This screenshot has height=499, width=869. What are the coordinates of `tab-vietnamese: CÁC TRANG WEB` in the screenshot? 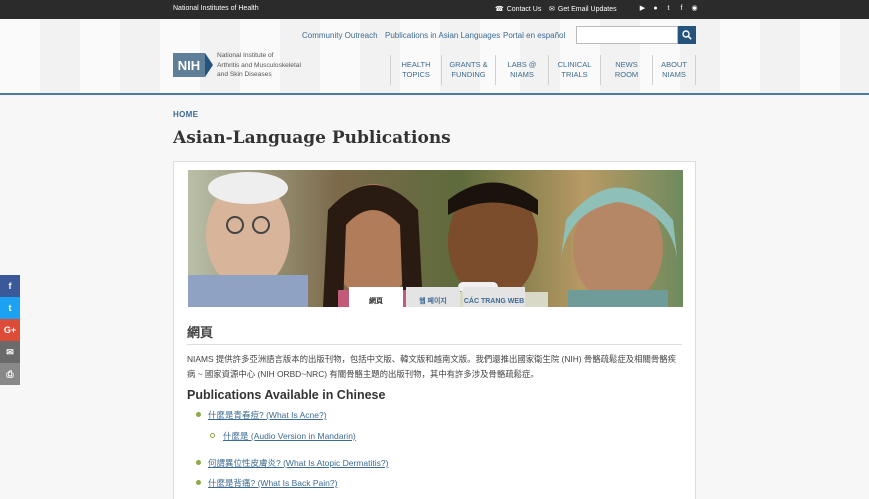 It's located at (494, 297).